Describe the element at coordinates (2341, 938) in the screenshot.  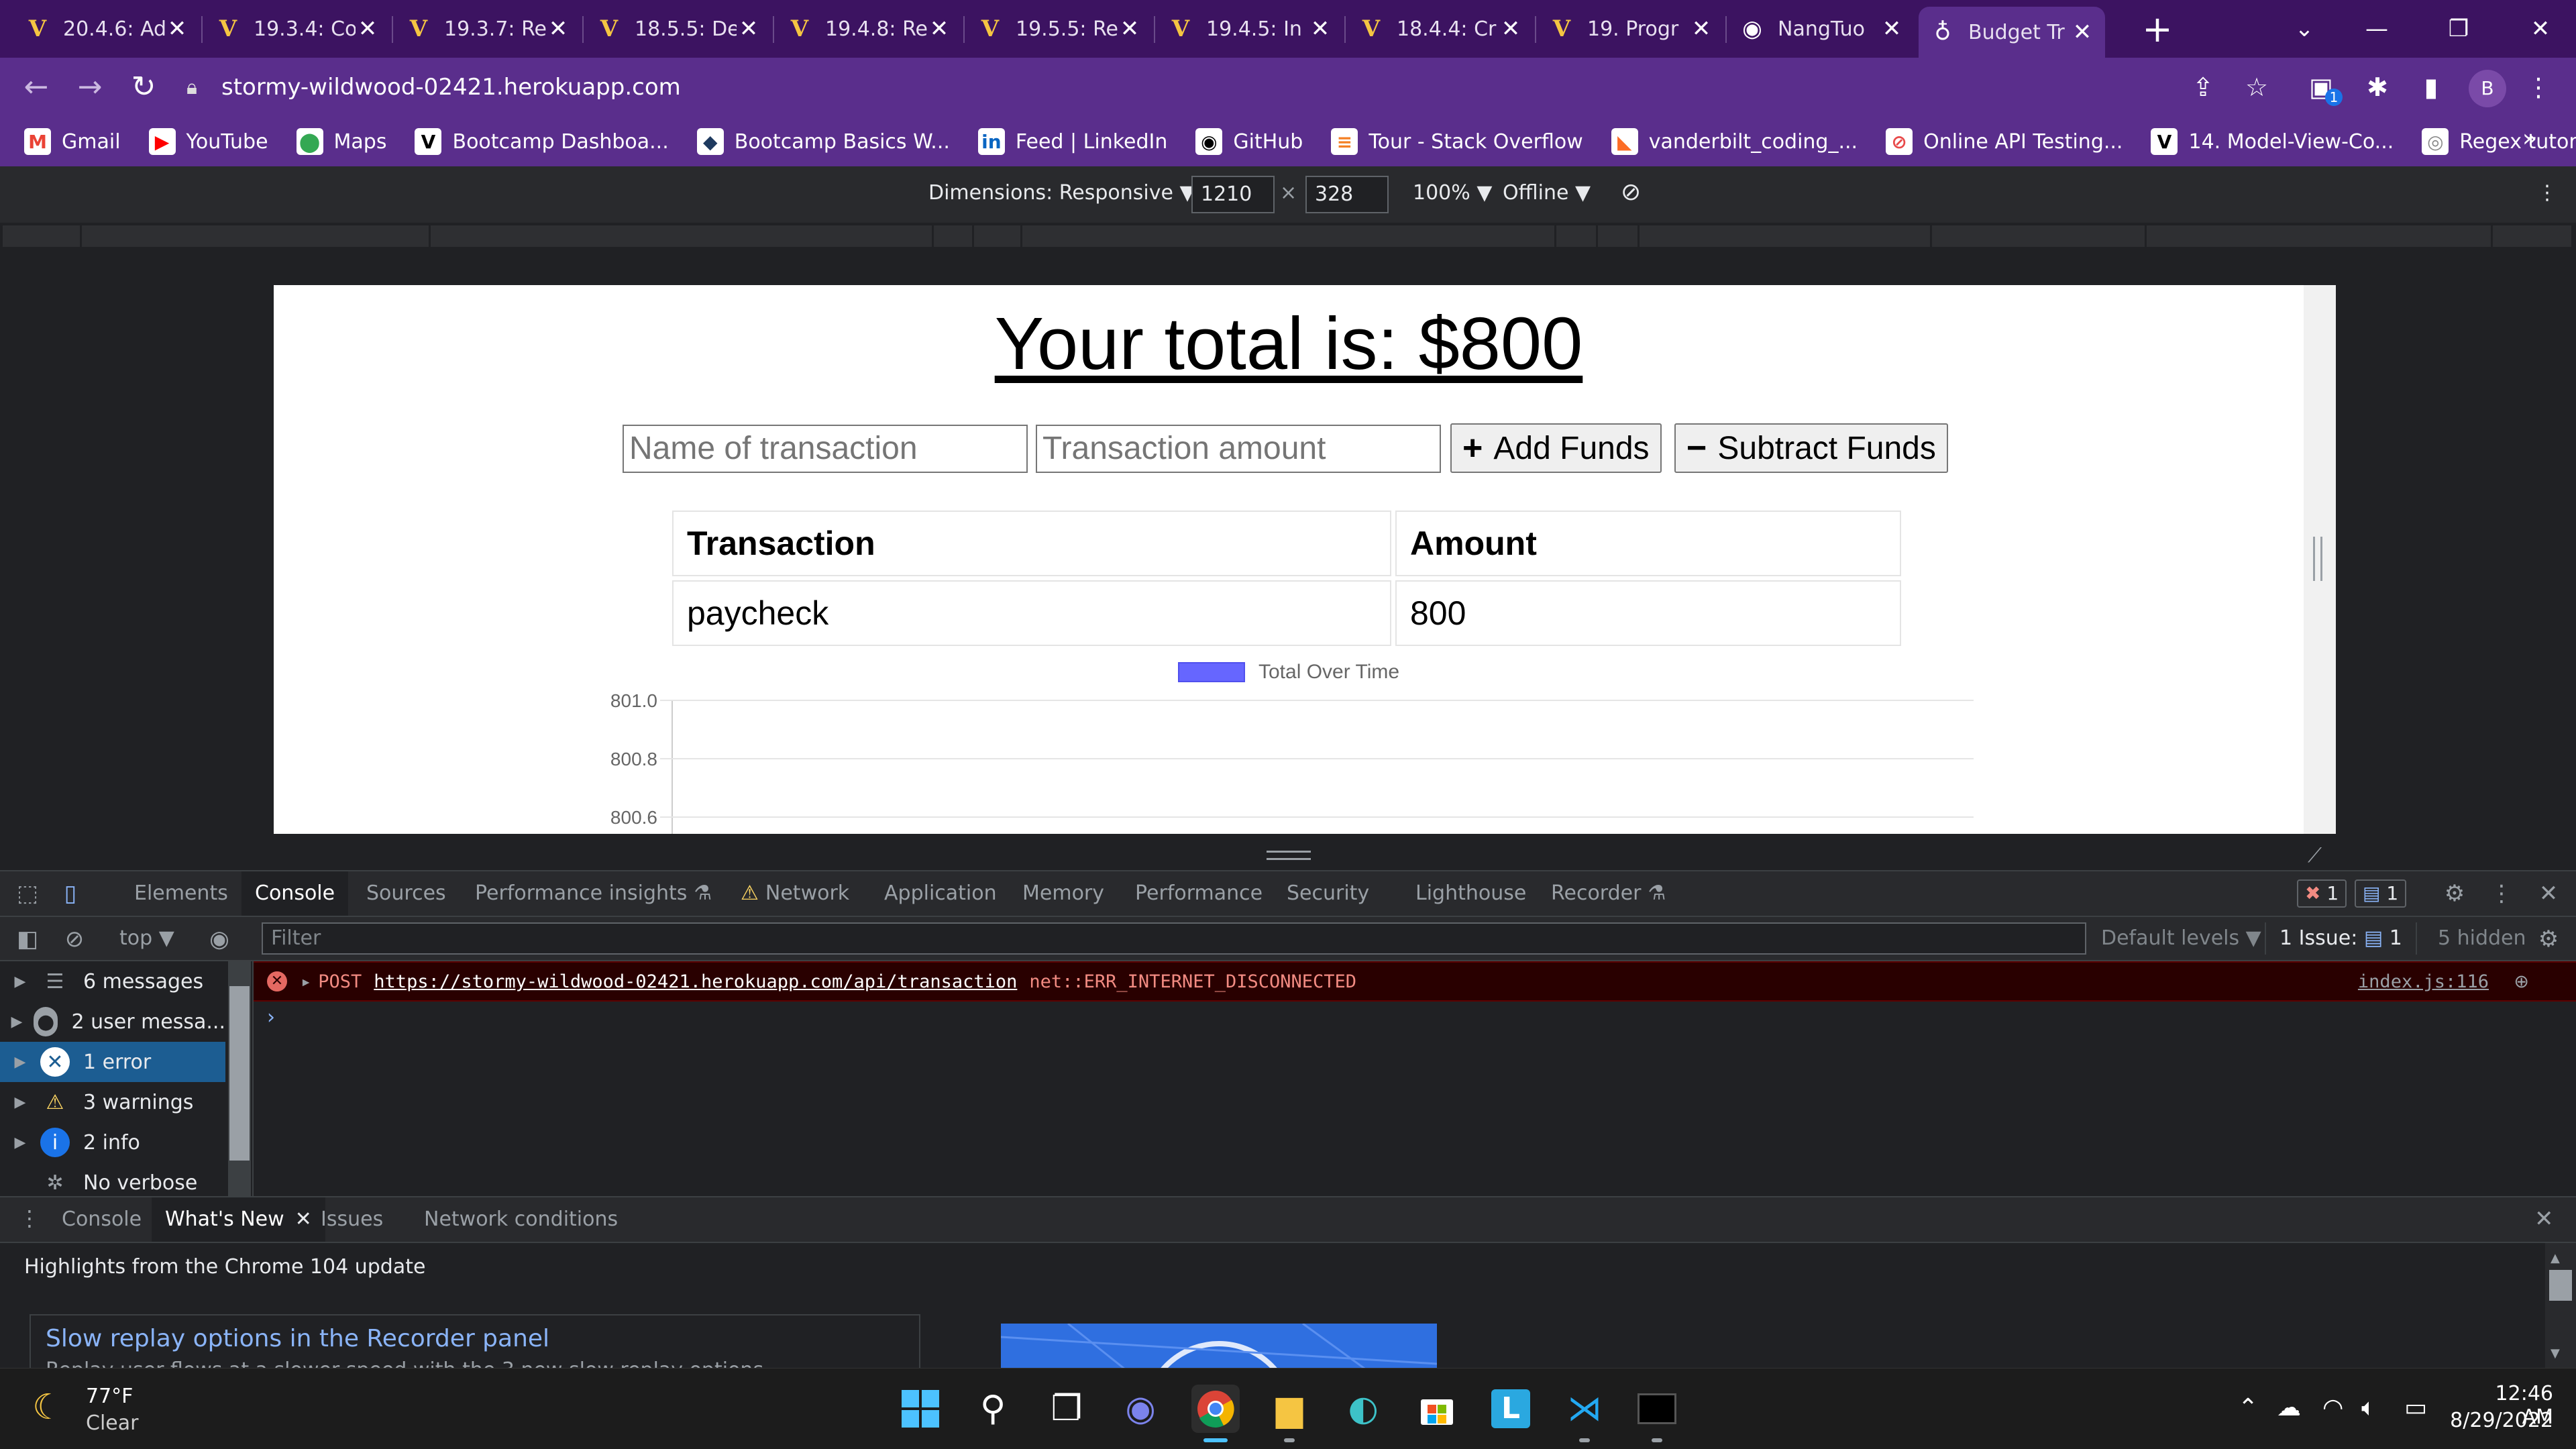
I see `issues-counter: 1 Issue: ▤ 1` at that location.